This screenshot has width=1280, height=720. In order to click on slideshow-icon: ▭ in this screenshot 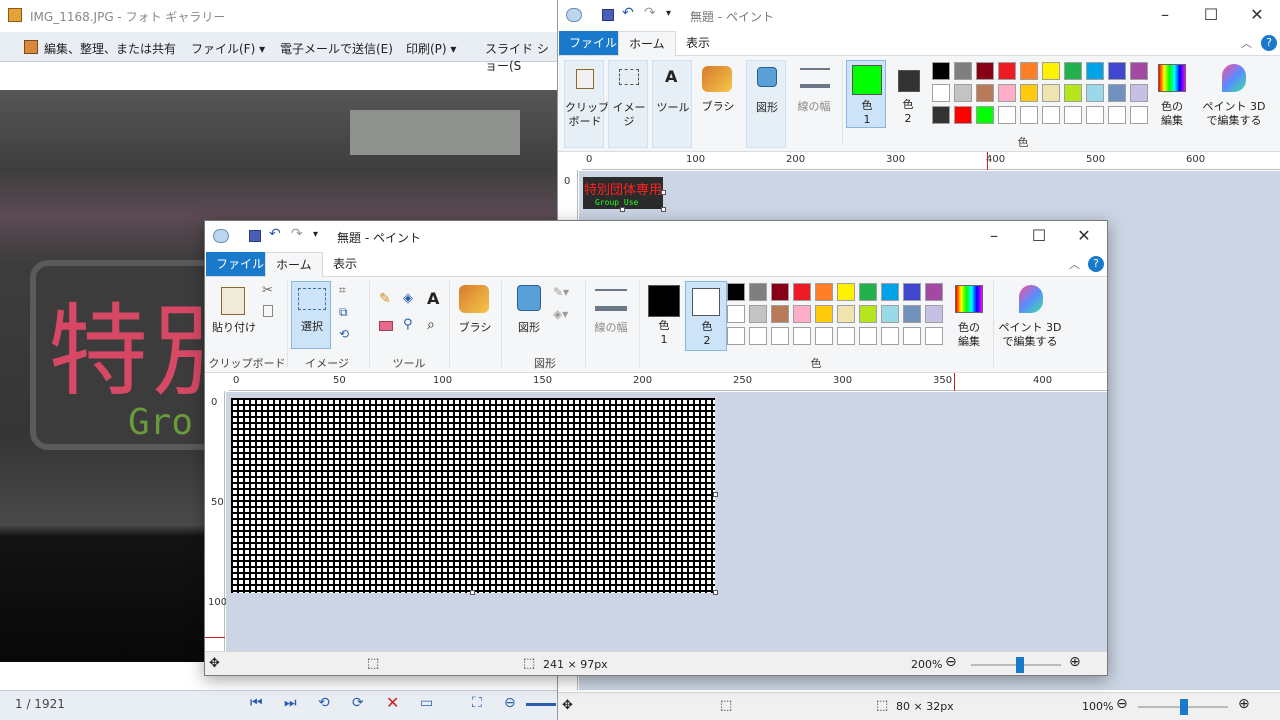, I will do `click(426, 703)`.